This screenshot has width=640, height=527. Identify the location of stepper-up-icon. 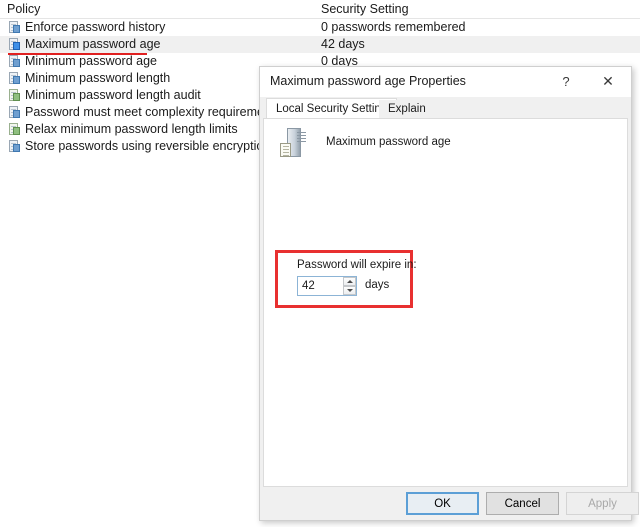
(349, 281).